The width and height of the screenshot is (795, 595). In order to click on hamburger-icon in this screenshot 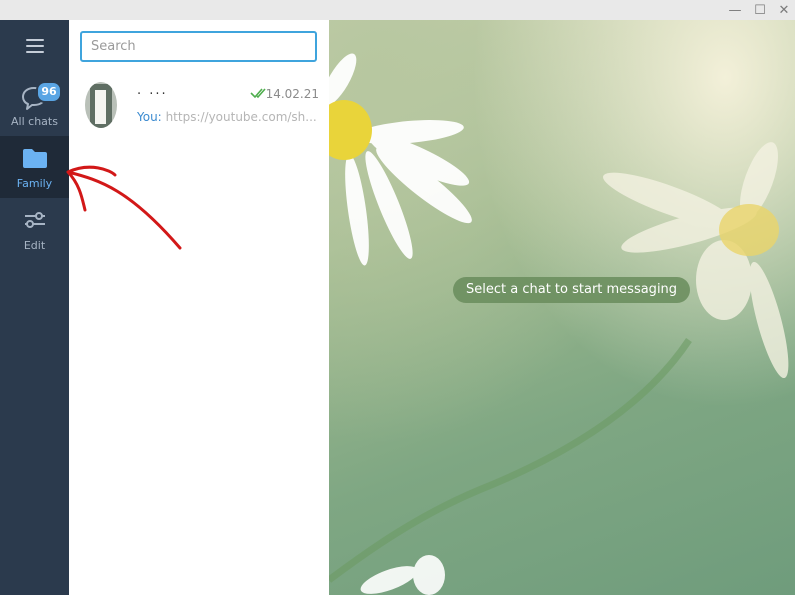, I will do `click(34, 46)`.